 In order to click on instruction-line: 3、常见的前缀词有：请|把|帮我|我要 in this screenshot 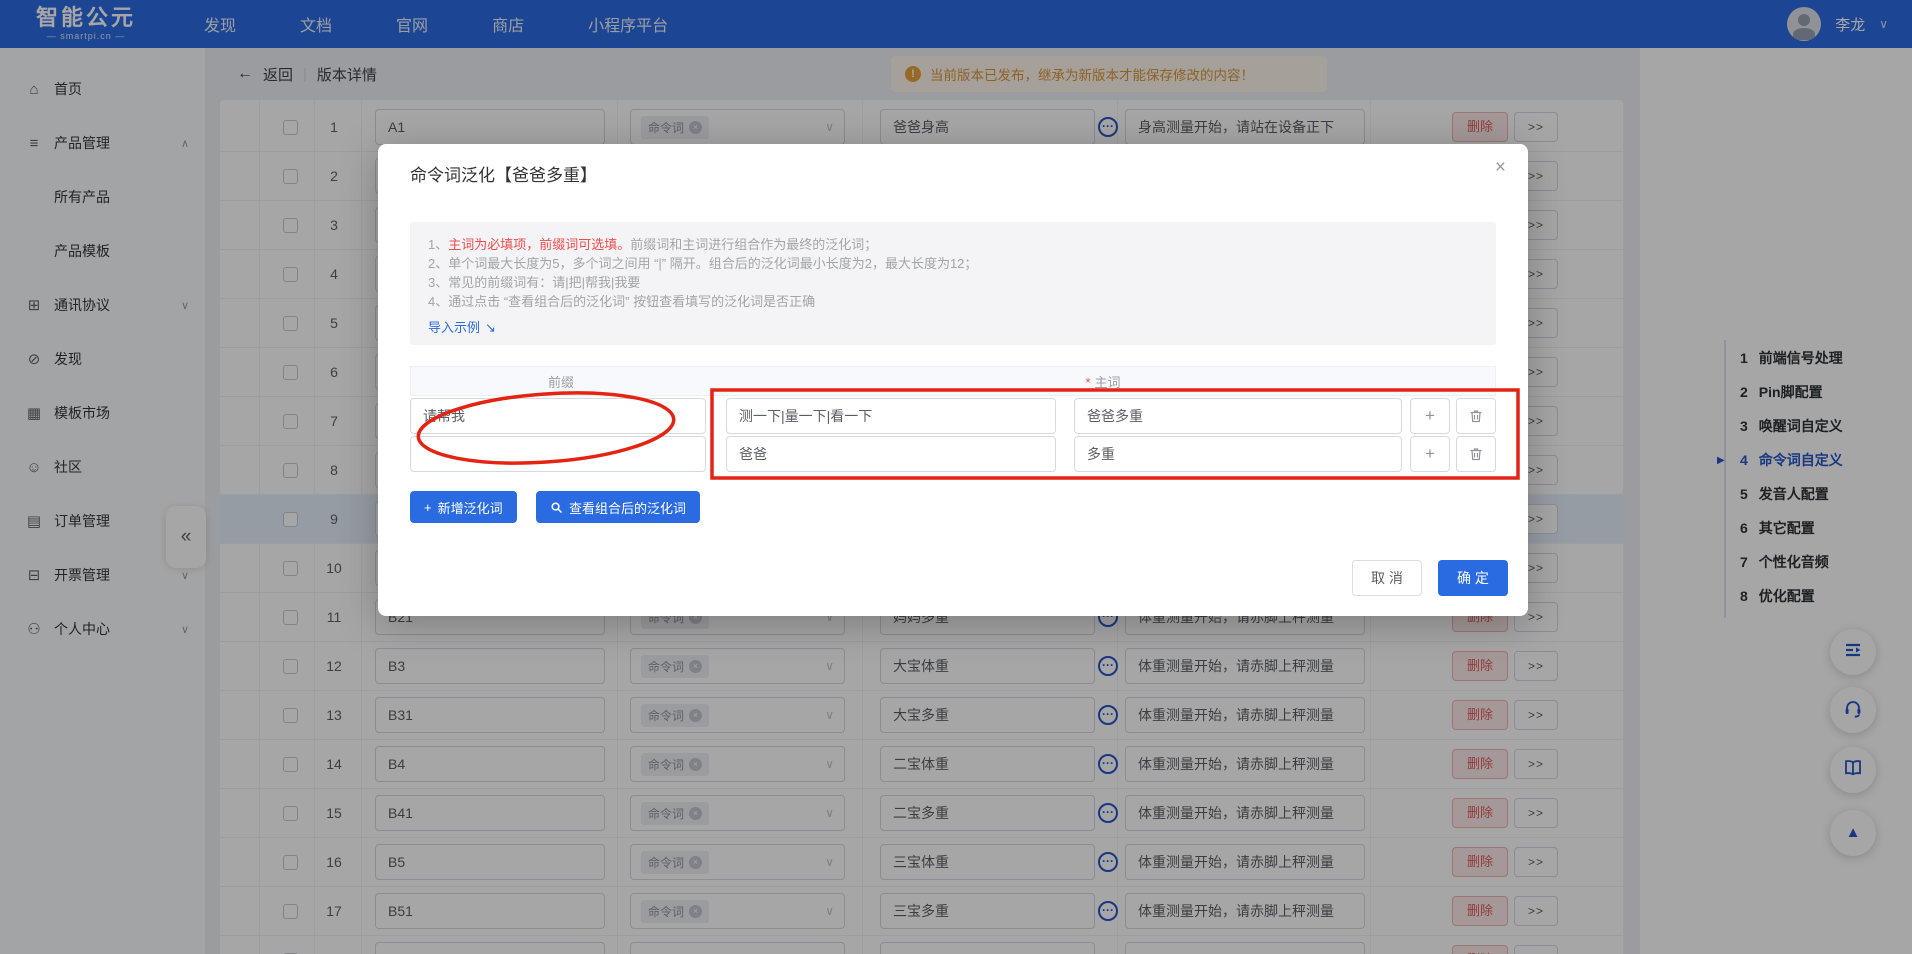, I will do `click(953, 282)`.